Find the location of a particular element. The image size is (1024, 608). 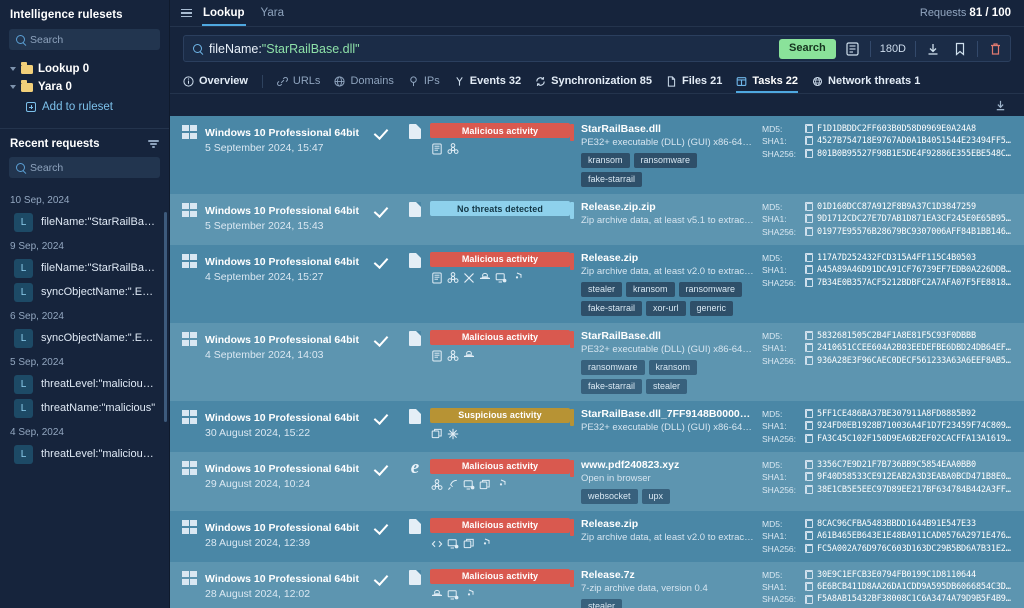

search-button: Search is located at coordinates (807, 48).